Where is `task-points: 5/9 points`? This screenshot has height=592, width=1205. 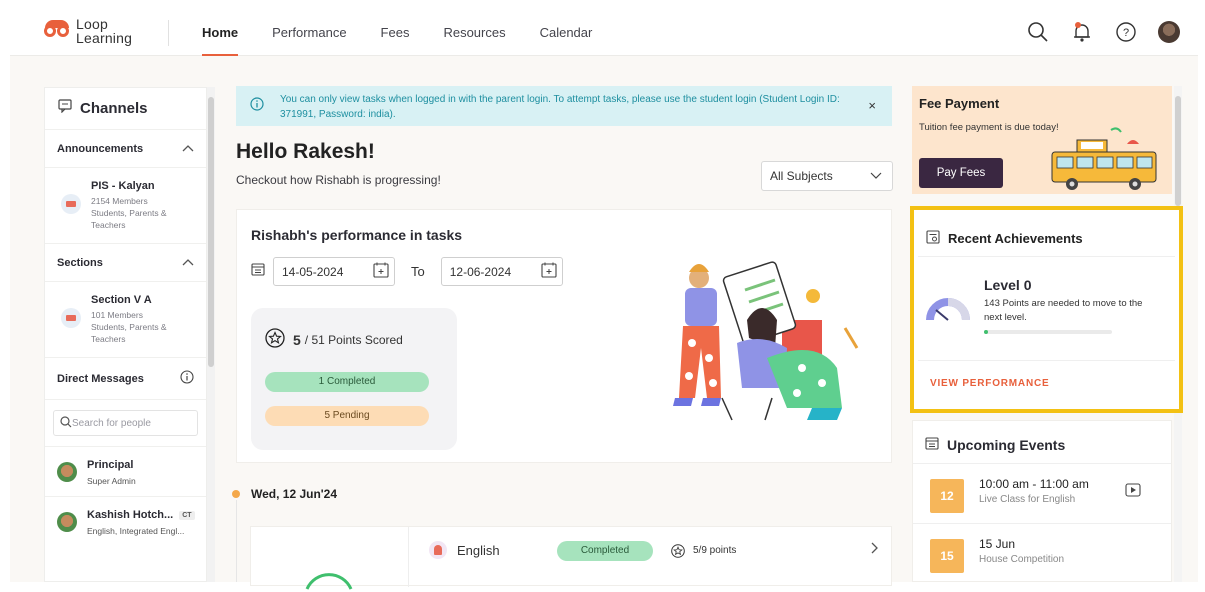 task-points: 5/9 points is located at coordinates (715, 550).